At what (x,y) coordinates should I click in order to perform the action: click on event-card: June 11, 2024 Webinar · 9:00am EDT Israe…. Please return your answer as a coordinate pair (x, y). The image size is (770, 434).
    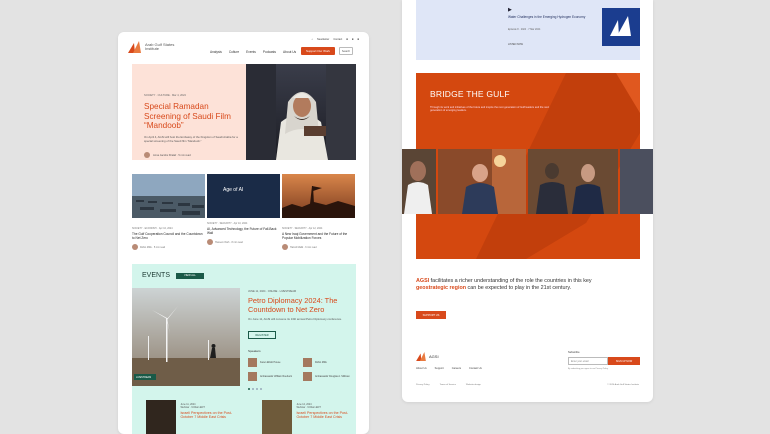
    Looking at the image, I should click on (194, 417).